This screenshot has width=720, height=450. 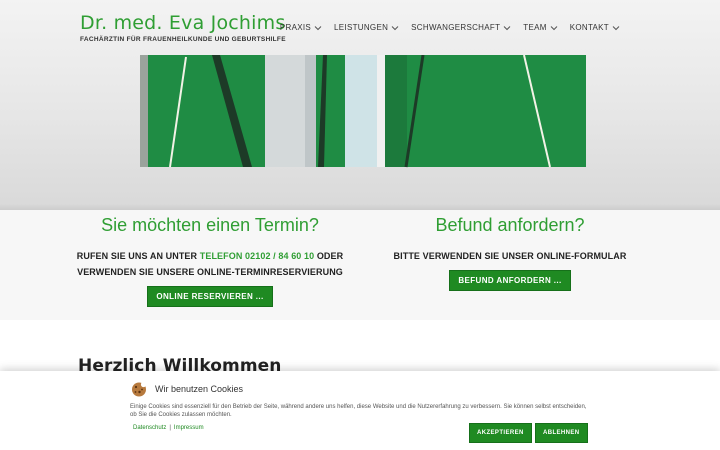 I want to click on nav-item-leistungen: LEISTUNGEN, so click(x=366, y=27).